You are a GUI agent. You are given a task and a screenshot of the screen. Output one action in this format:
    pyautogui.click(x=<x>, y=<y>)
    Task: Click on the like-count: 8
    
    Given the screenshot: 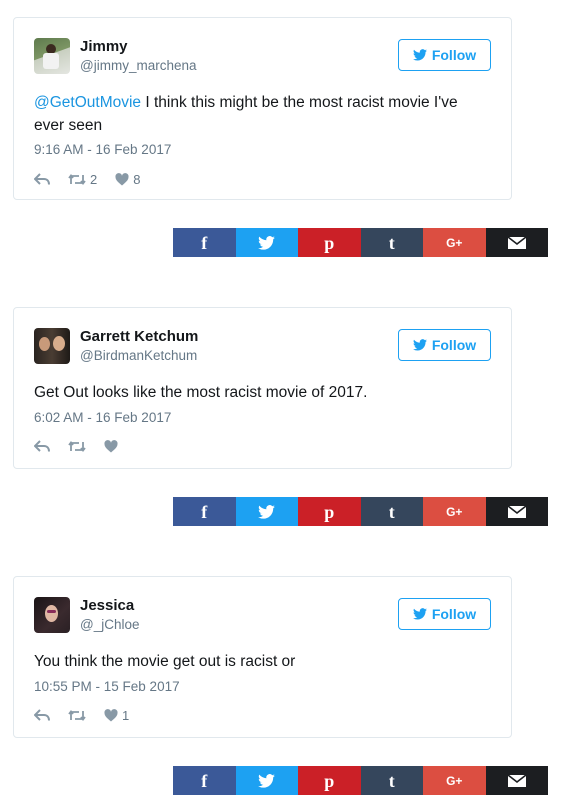 What is the action you would take?
    pyautogui.click(x=137, y=179)
    